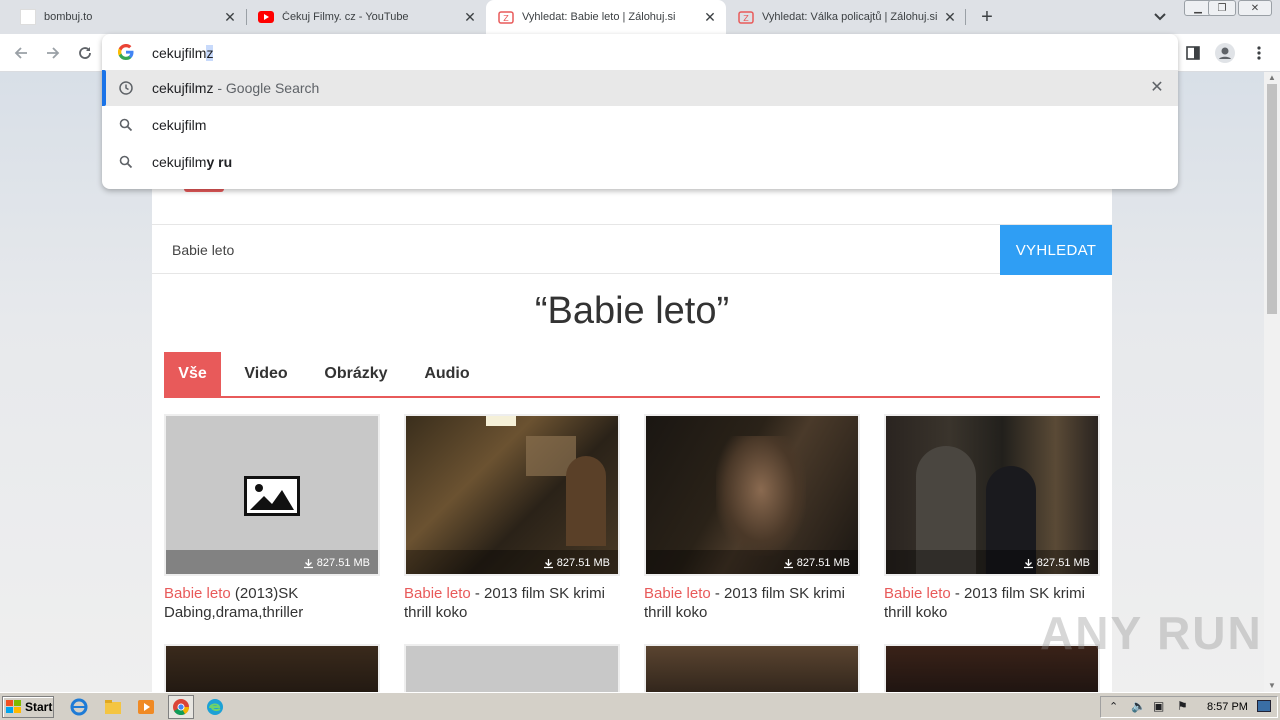  I want to click on tab-bombuj: bombuj.to ✕, so click(123, 17).